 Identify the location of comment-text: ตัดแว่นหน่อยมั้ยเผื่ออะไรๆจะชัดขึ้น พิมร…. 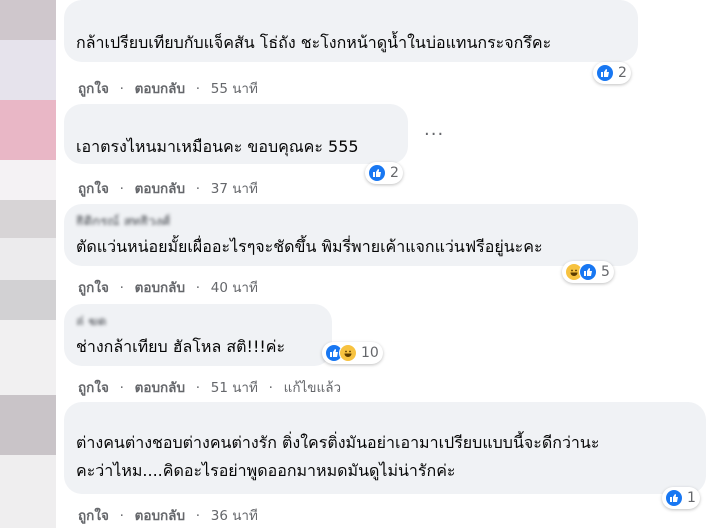
(309, 246).